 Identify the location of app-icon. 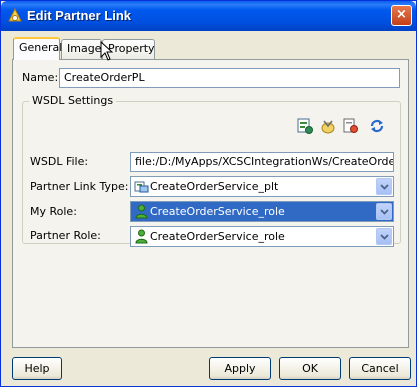
(15, 15).